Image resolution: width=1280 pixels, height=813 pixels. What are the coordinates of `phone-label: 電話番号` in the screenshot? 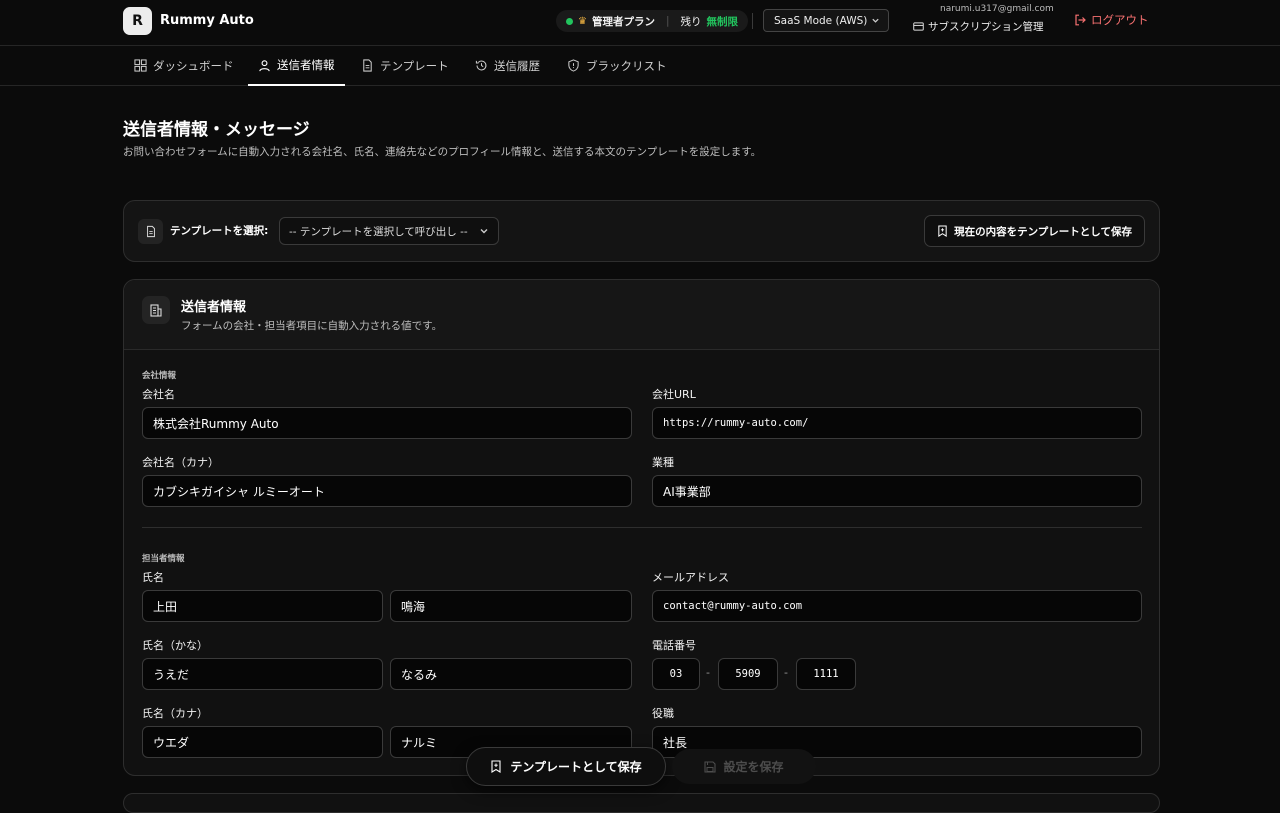 It's located at (674, 645).